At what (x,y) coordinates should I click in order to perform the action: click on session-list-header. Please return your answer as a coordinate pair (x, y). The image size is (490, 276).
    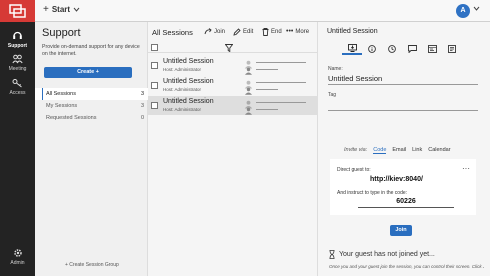
    Looking at the image, I should click on (233, 48).